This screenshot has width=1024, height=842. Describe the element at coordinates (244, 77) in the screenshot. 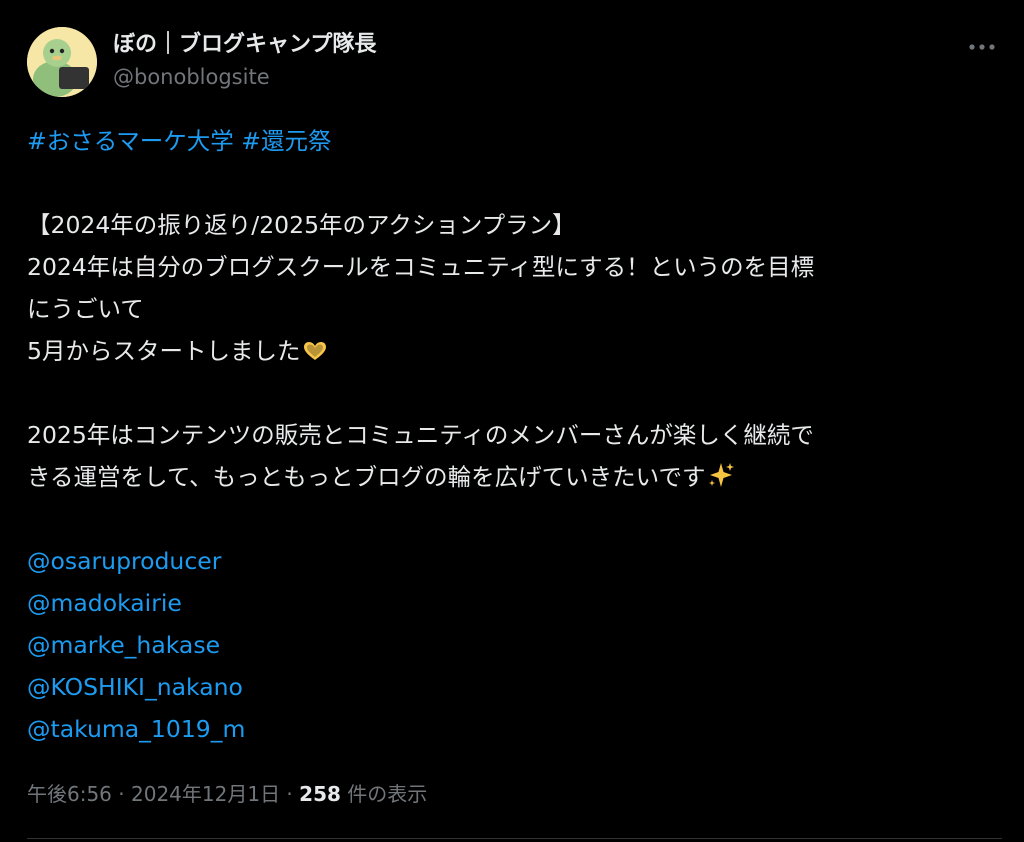

I see `author-handle: @bonoblogsite` at that location.